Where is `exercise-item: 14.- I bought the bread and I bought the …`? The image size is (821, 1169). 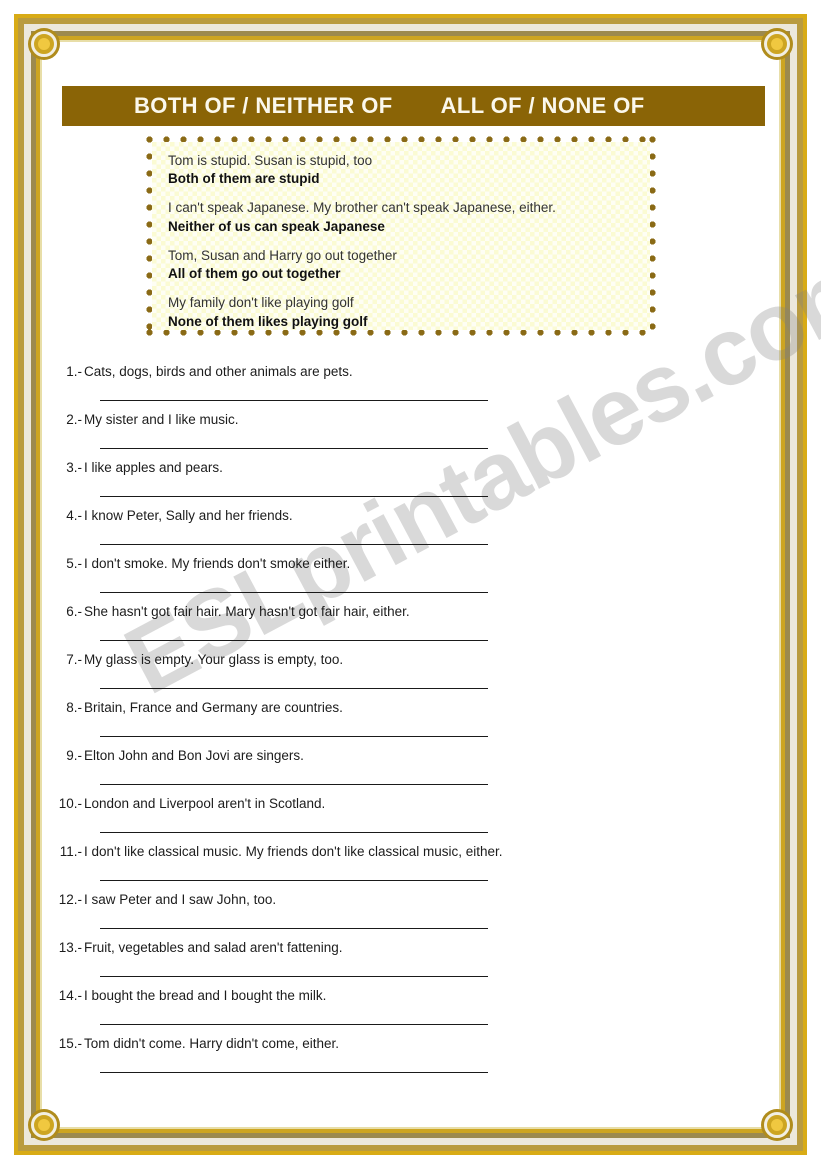 exercise-item: 14.- I bought the bread and I bought the … is located at coordinates (410, 1012).